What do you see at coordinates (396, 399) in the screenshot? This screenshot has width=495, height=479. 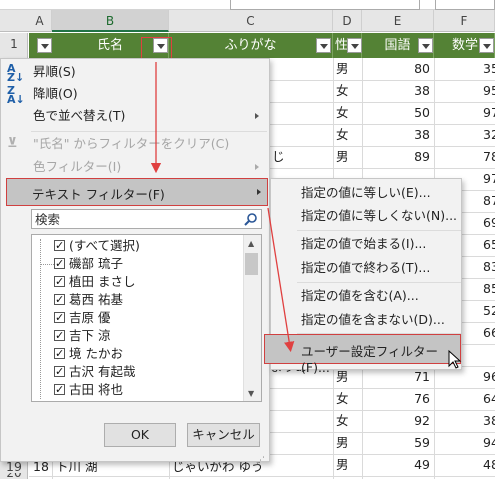 I see `cell-kokugo: 76` at bounding box center [396, 399].